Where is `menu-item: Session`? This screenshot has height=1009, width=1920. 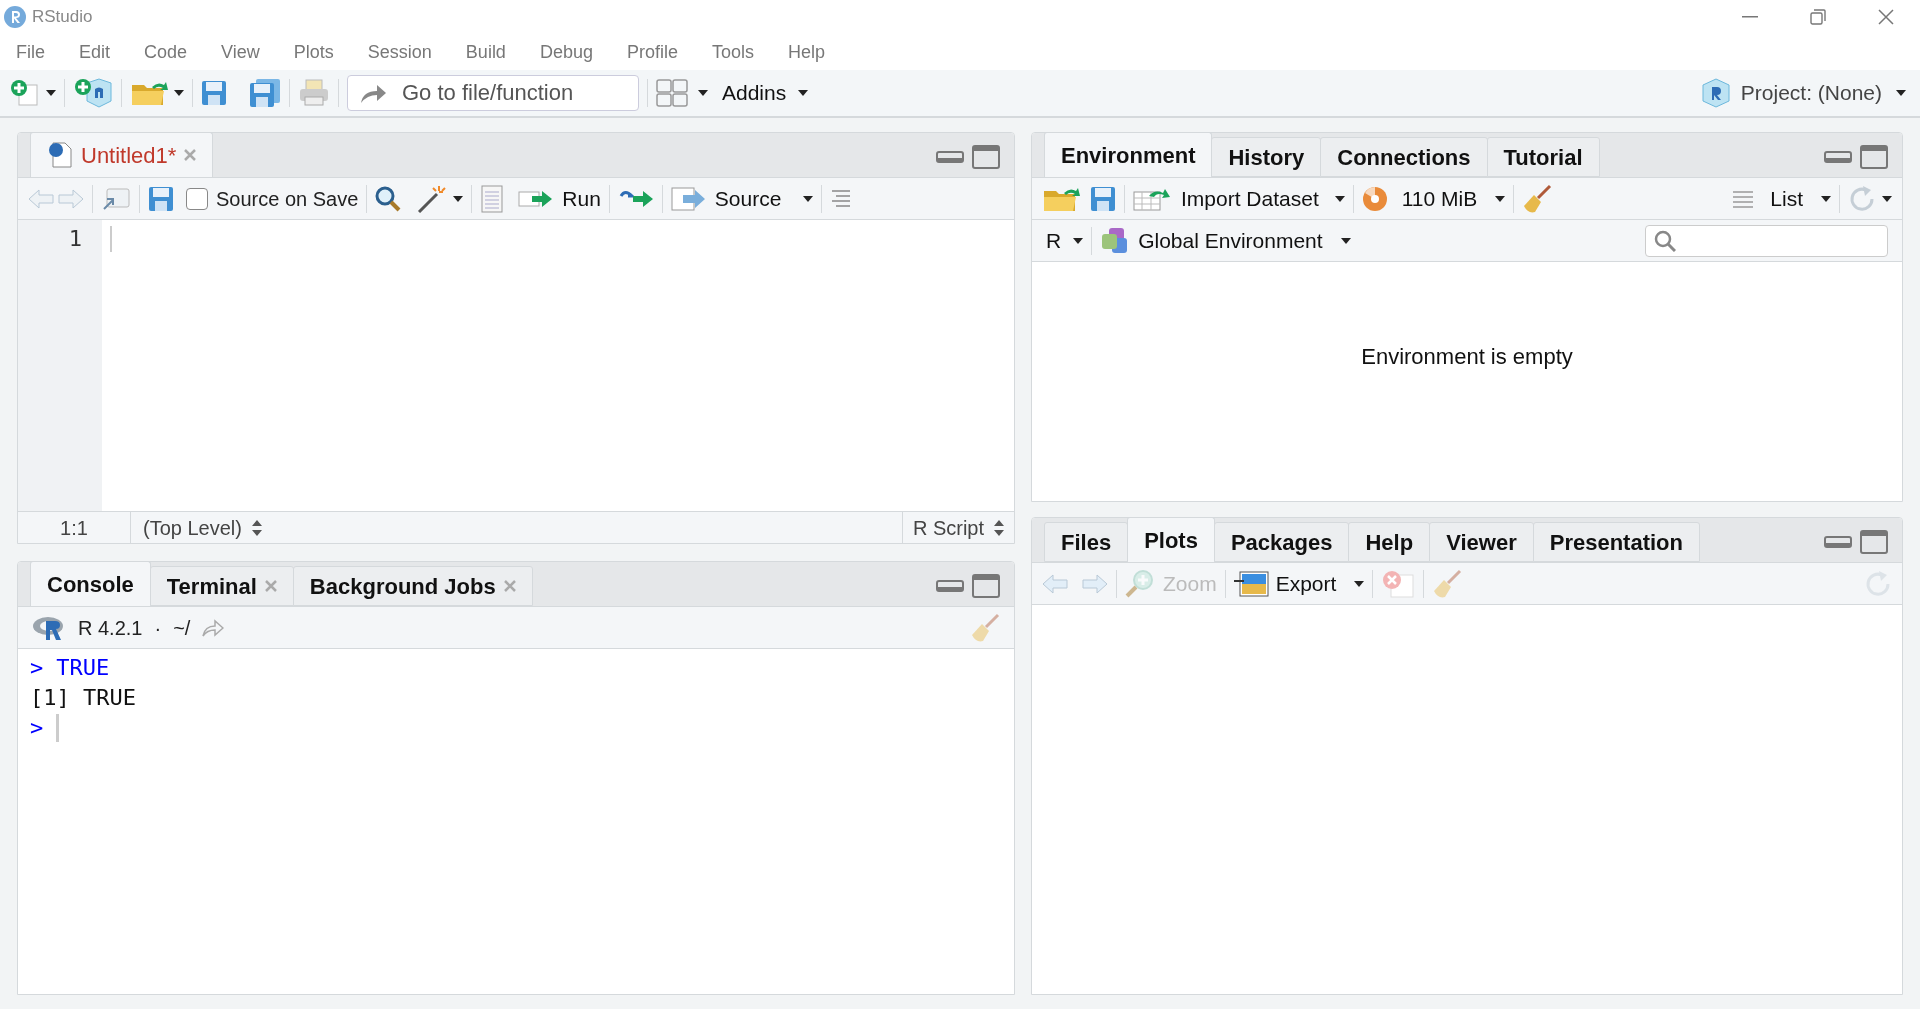
menu-item: Session is located at coordinates (399, 52).